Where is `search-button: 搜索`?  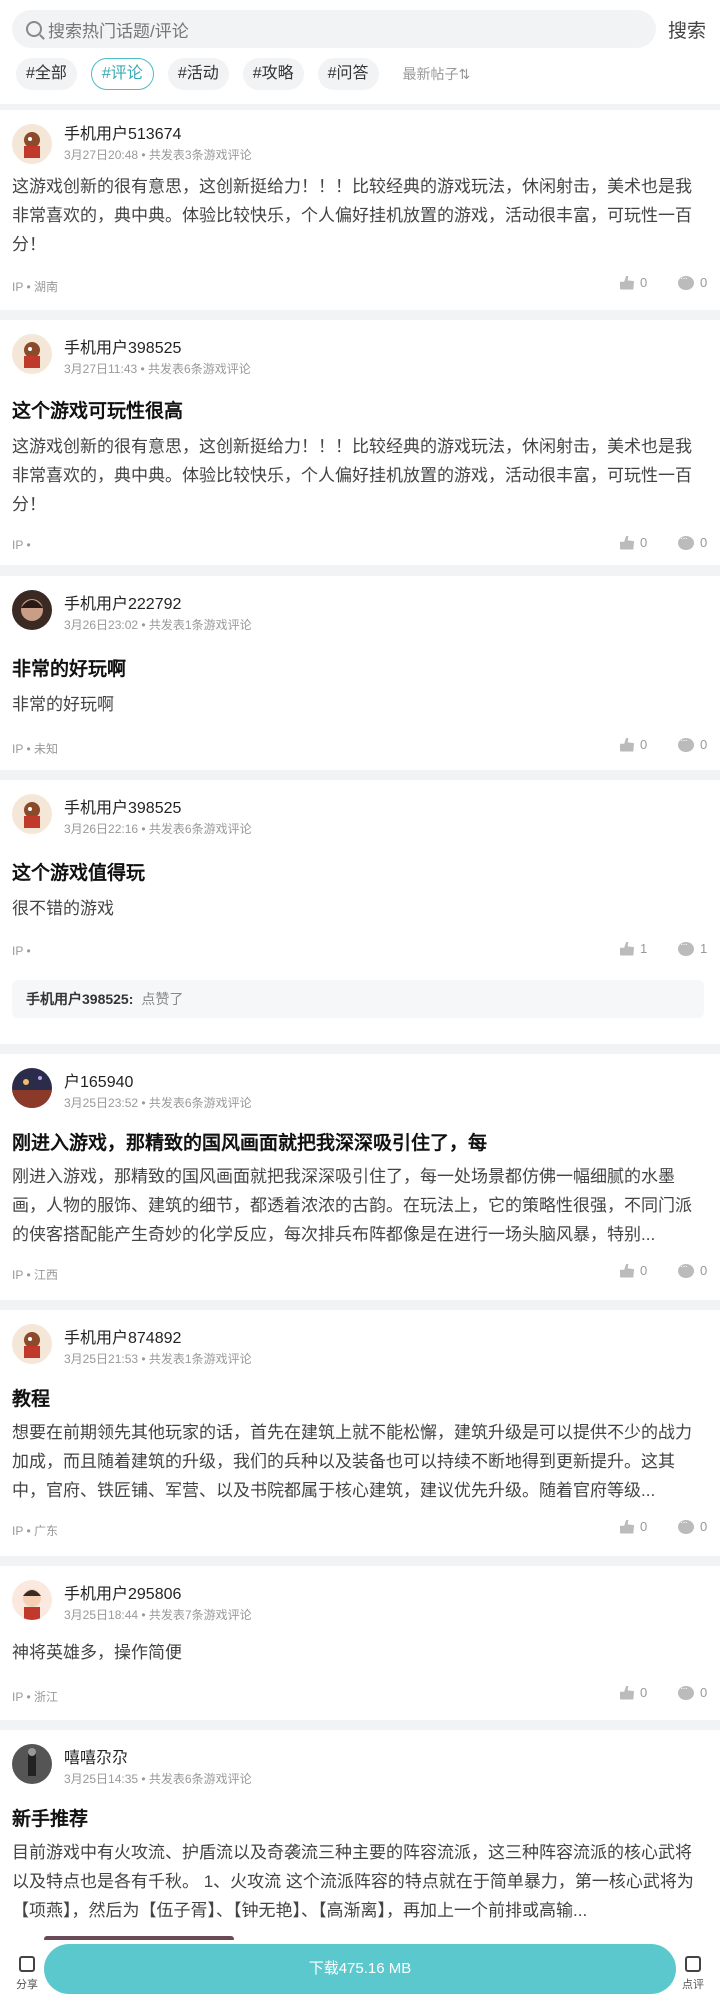 search-button: 搜索 is located at coordinates (687, 29).